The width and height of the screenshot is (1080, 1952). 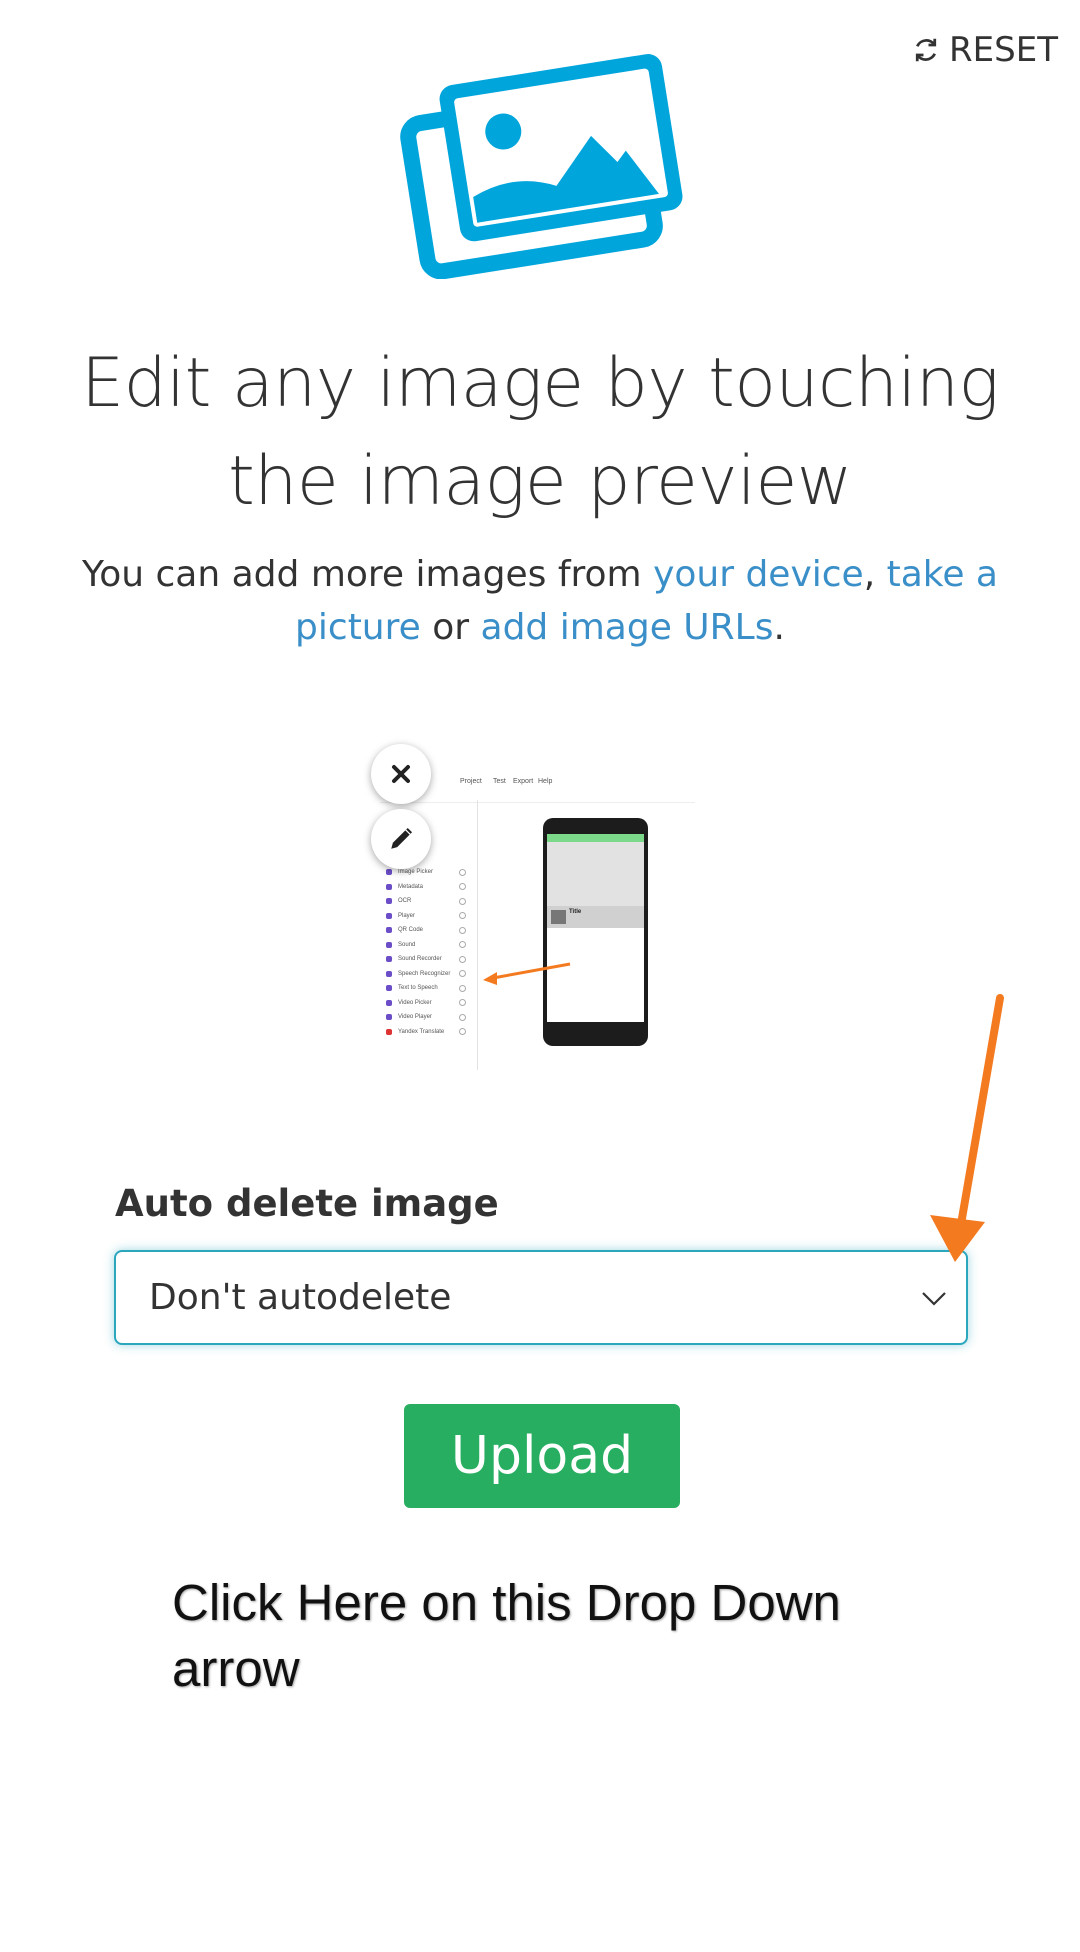 I want to click on upload-button: Upload, so click(x=542, y=1456).